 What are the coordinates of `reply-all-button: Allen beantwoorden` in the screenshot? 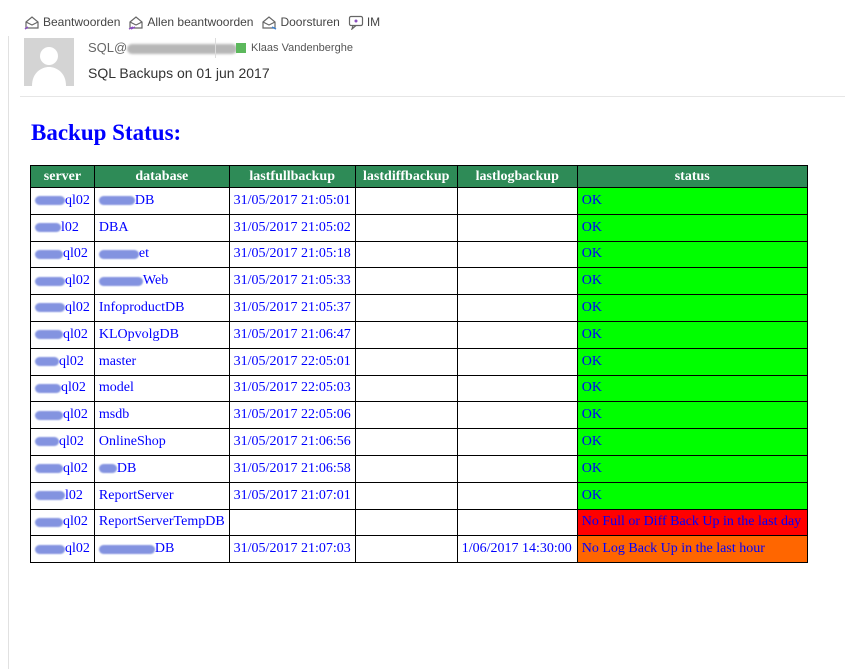 It's located at (190, 22).